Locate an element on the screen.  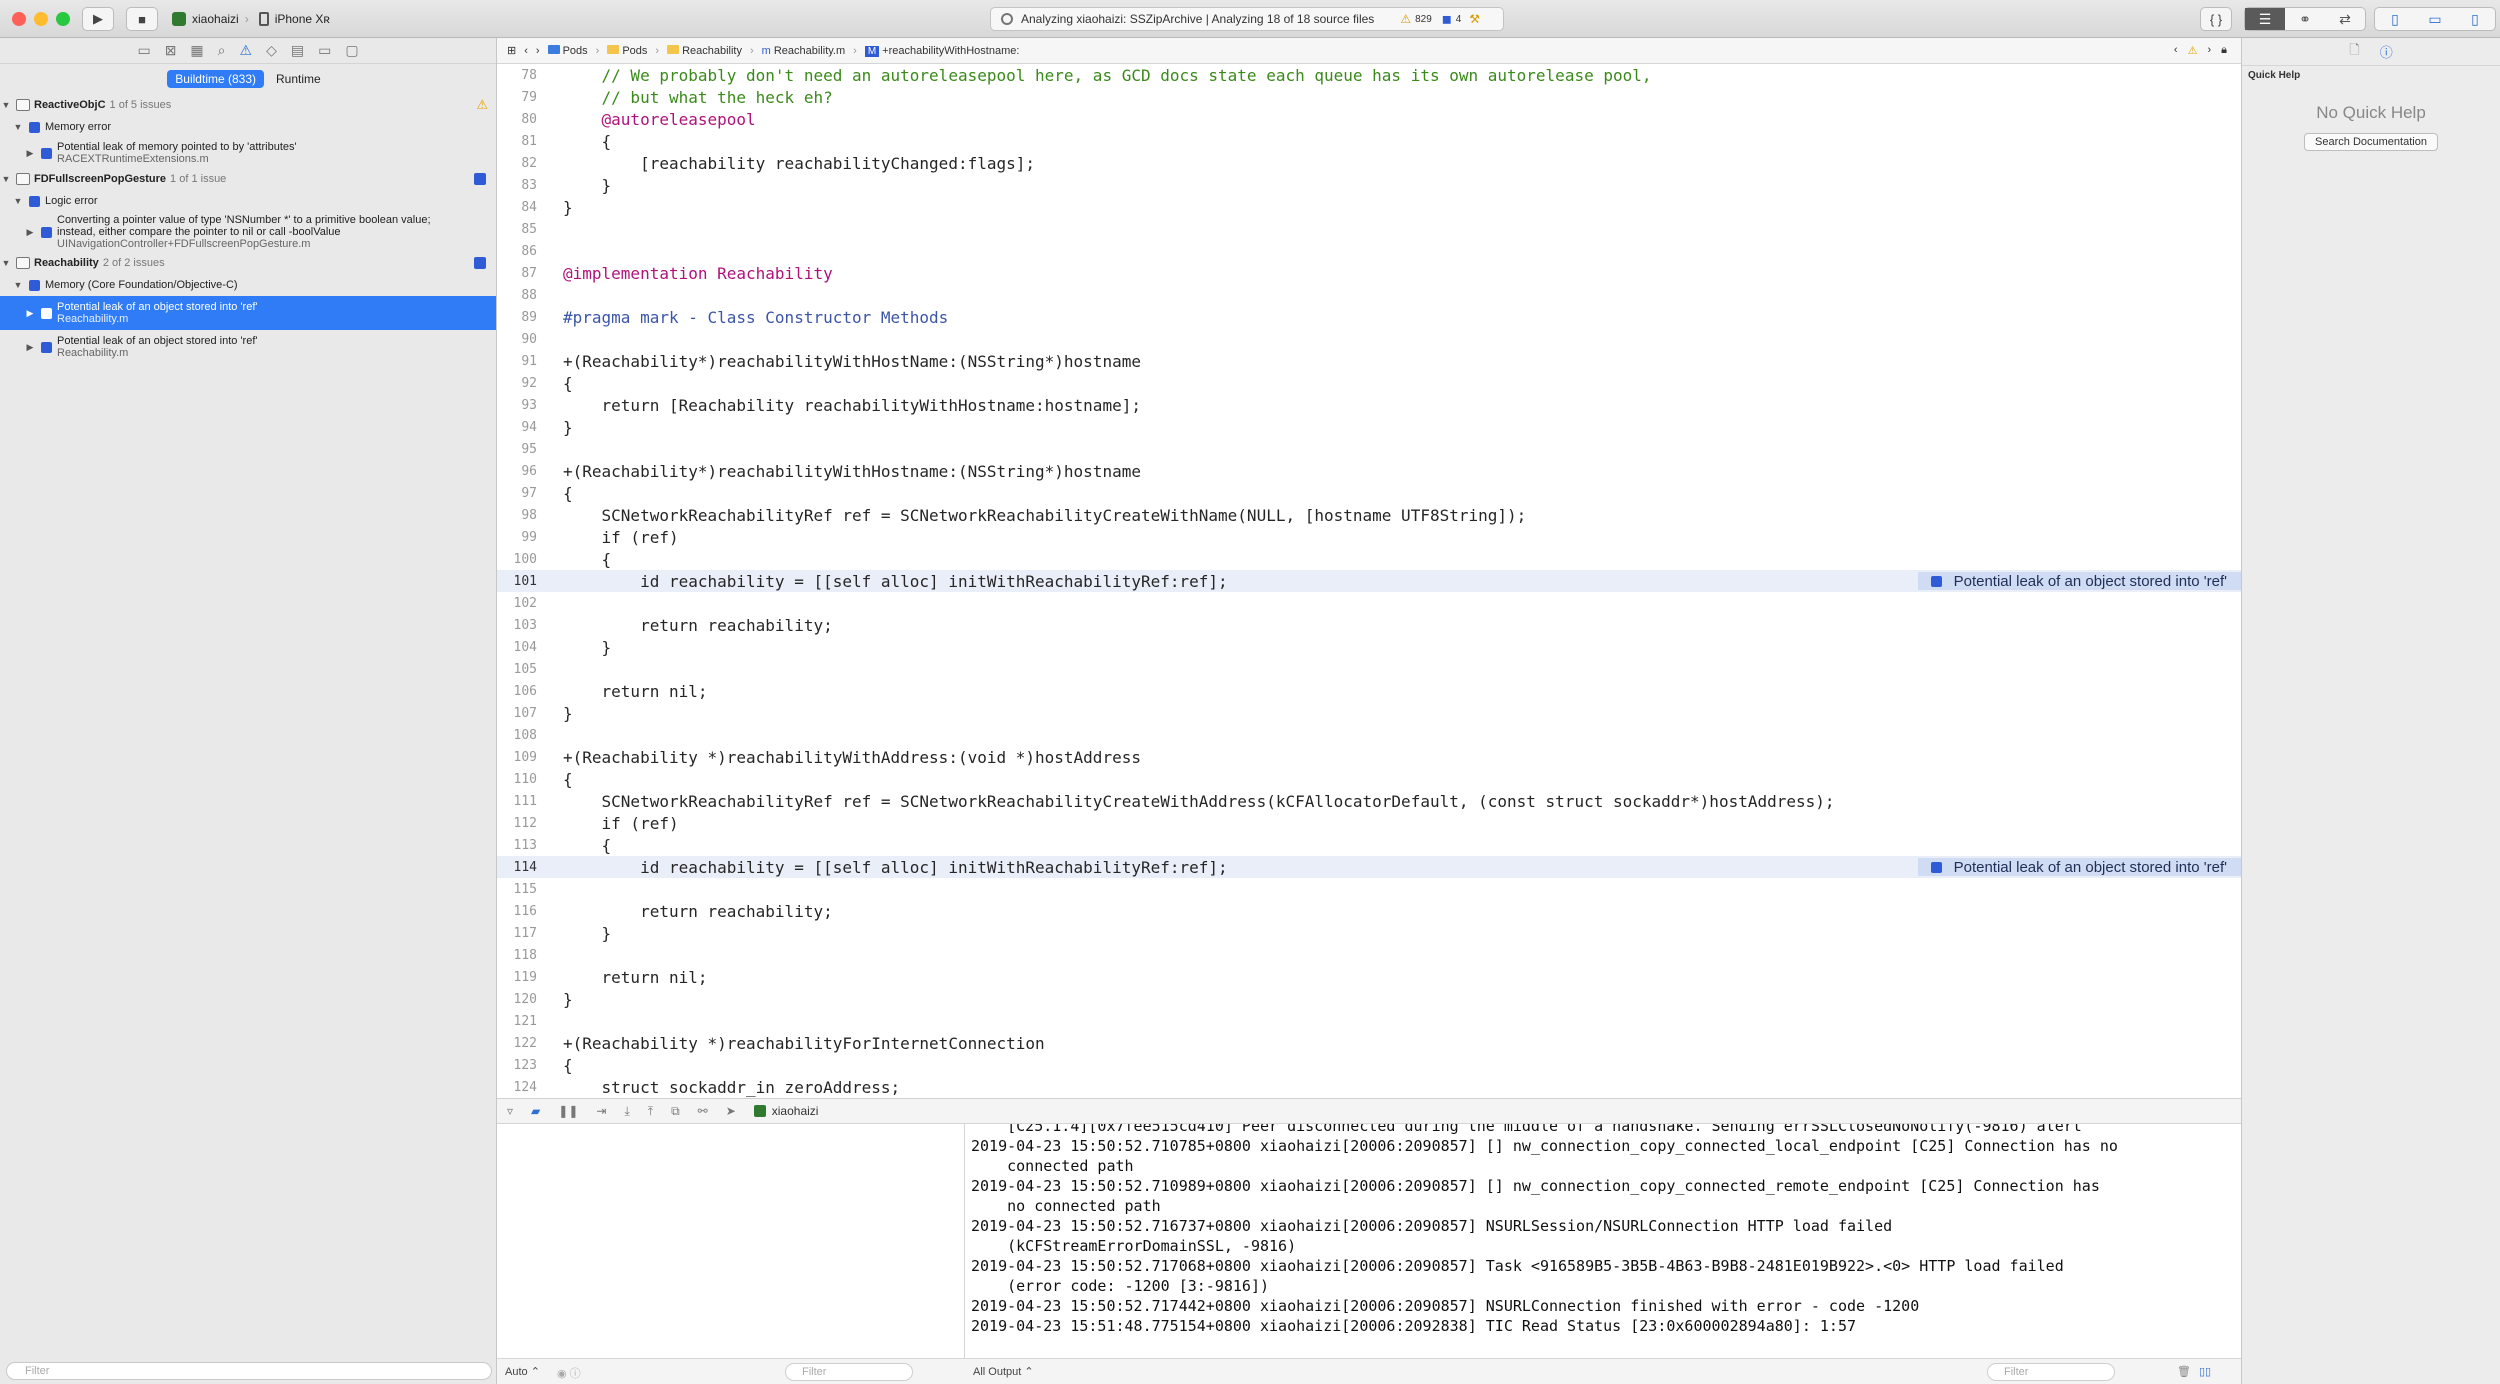
standard-editor-icon: ☰ is located at coordinates (2265, 19).